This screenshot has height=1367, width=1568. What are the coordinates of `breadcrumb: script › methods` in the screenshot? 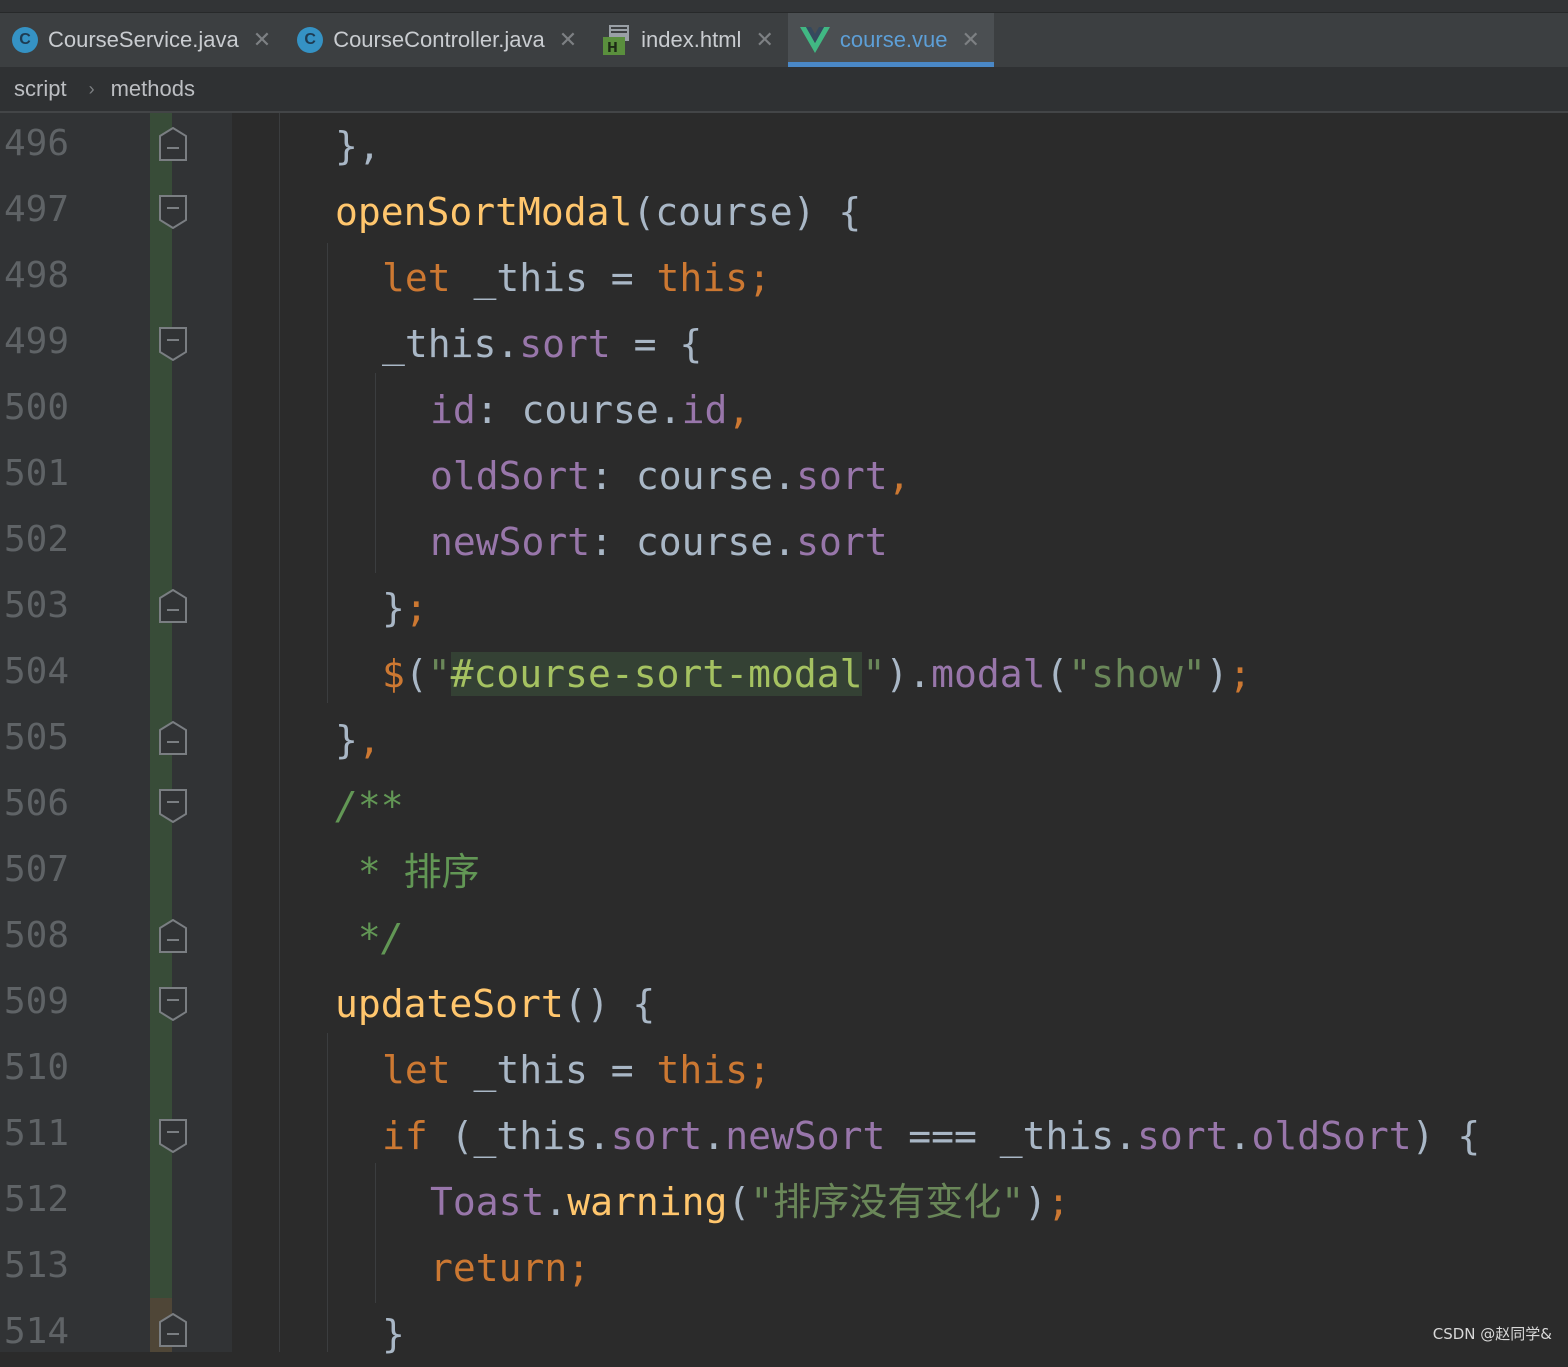 It's located at (784, 90).